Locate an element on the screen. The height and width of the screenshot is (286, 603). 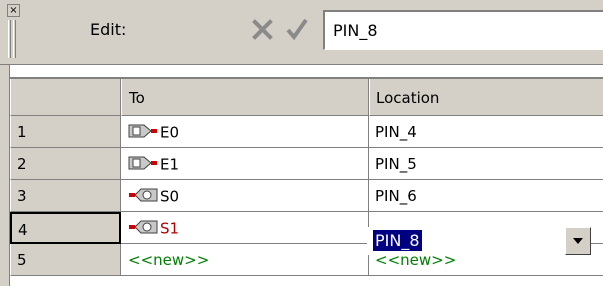
row-number: 2 is located at coordinates (65, 164).